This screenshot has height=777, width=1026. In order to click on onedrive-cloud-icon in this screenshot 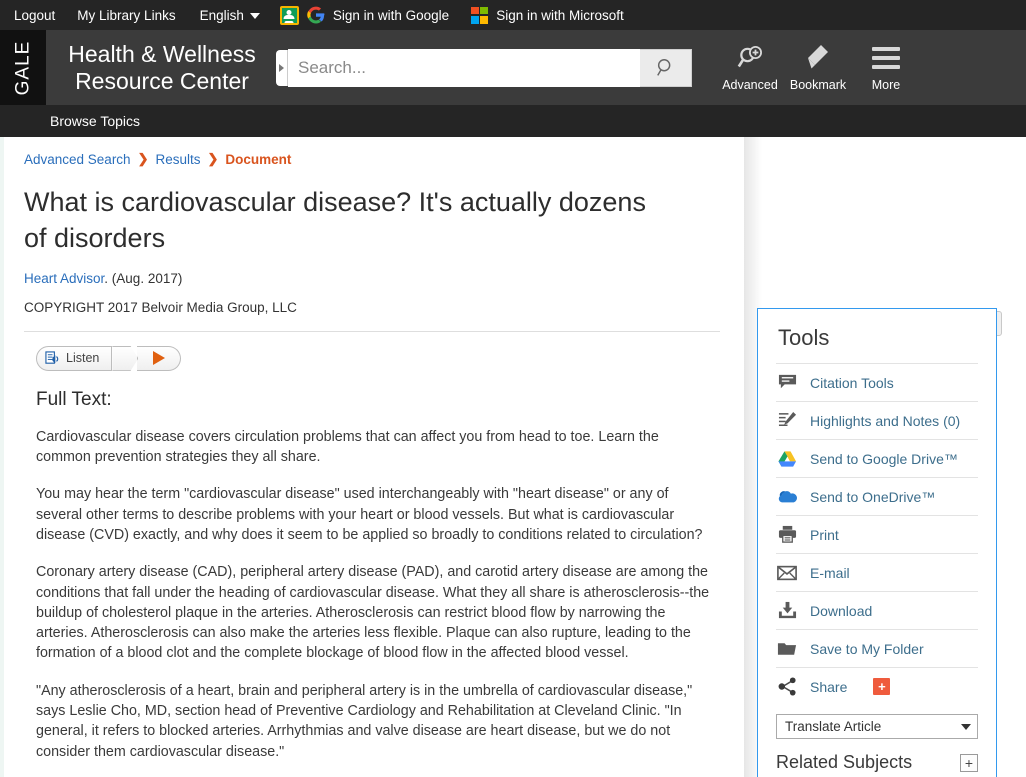, I will do `click(787, 496)`.